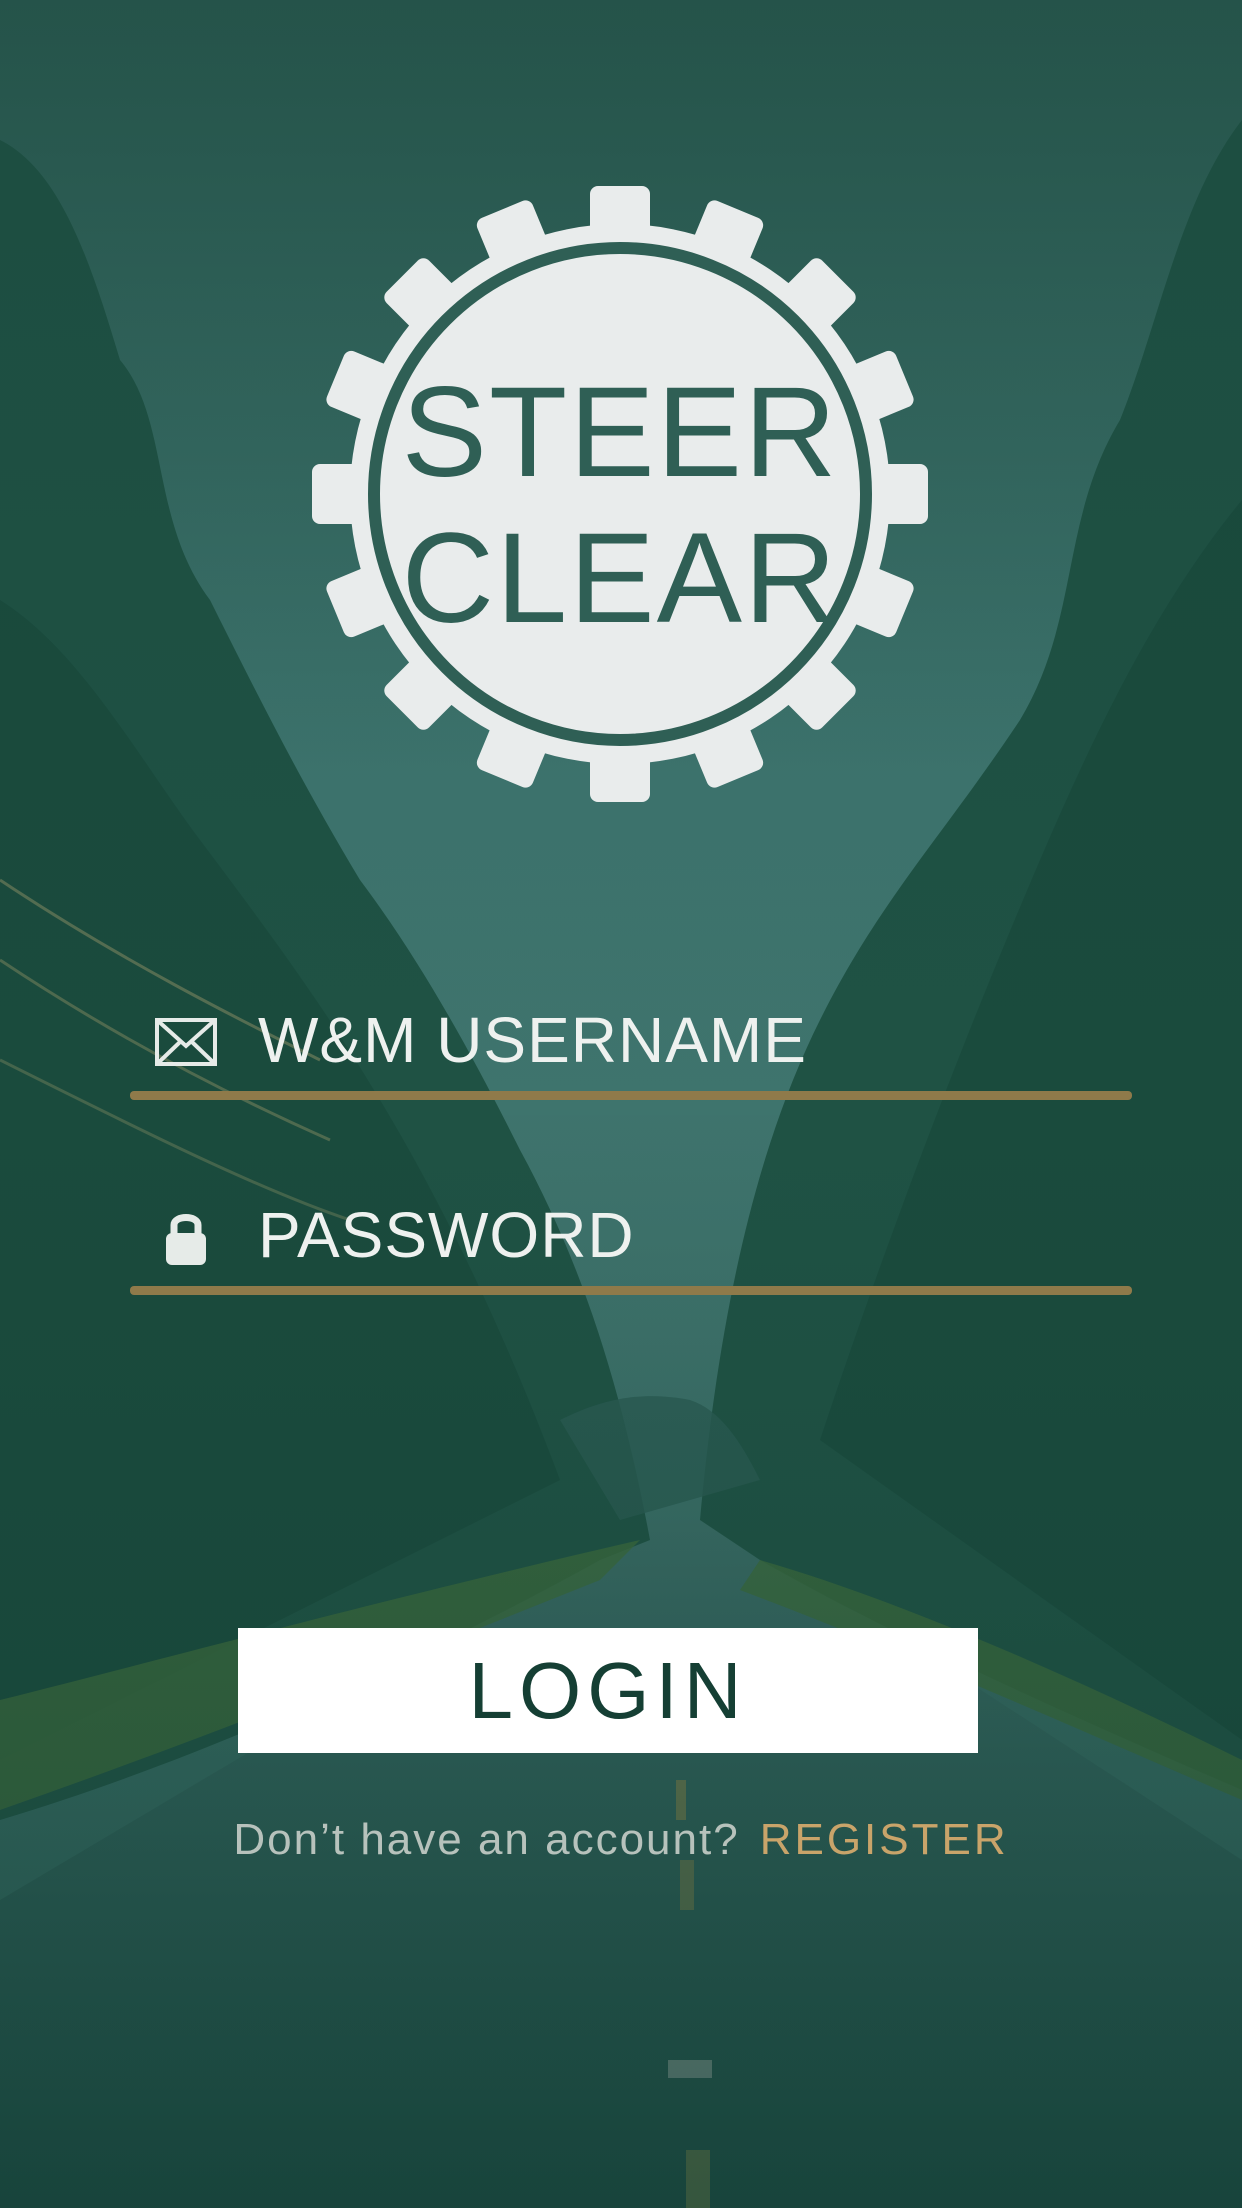 This screenshot has width=1242, height=2208. I want to click on register-link: REGISTER, so click(884, 1839).